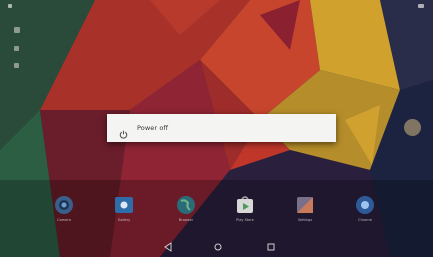 This screenshot has width=433, height=257. Describe the element at coordinates (412, 127) in the screenshot. I see `assistant-button` at that location.